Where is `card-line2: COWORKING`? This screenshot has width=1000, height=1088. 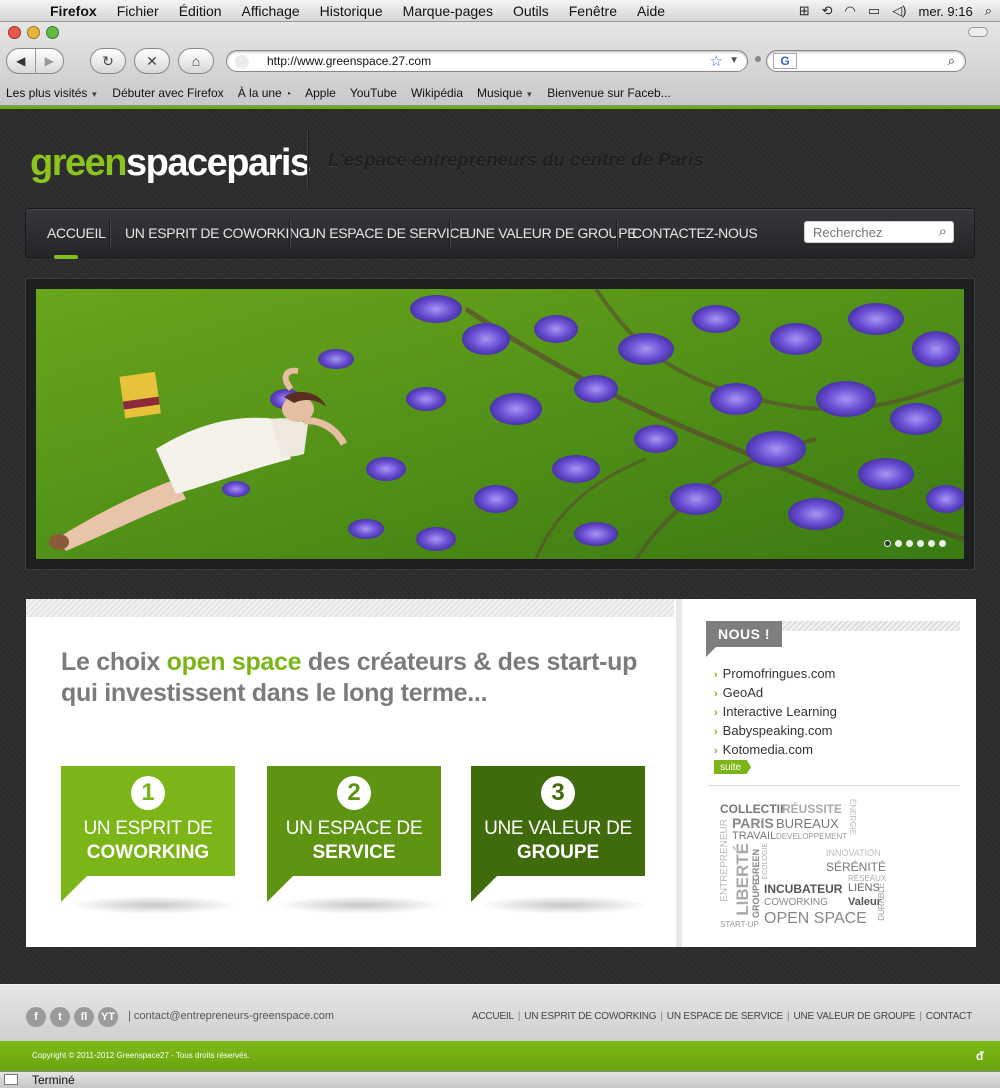
card-line2: COWORKING is located at coordinates (148, 852).